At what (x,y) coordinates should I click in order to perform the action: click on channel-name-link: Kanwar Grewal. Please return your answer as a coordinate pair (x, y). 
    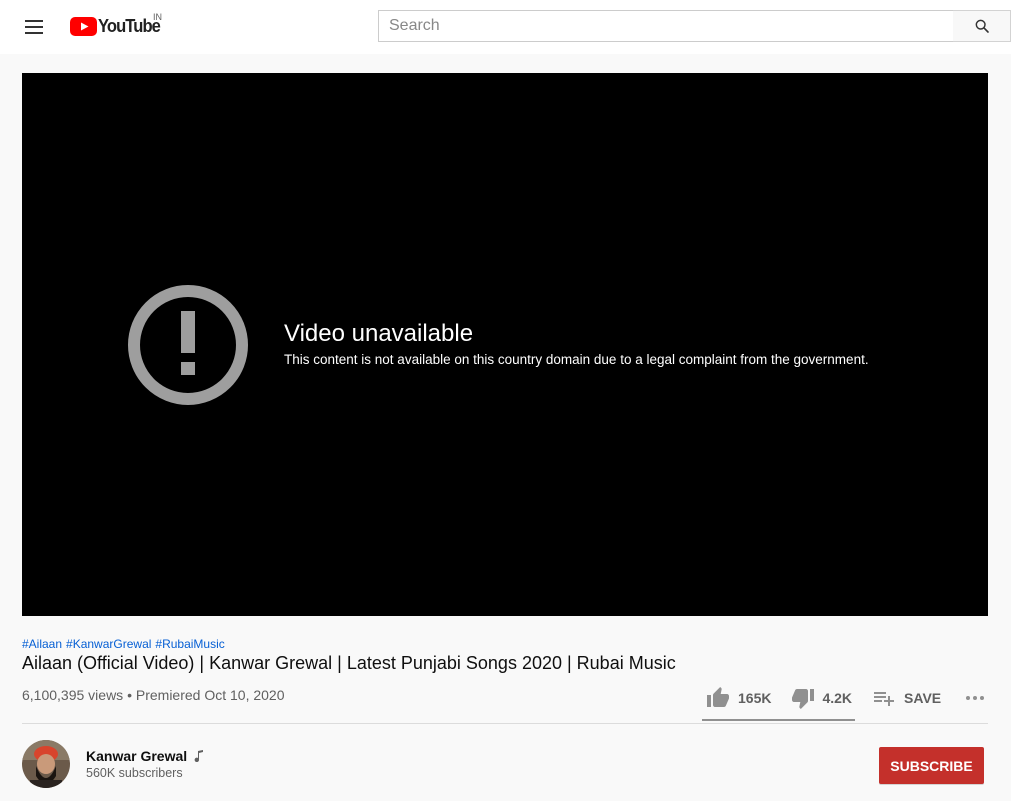
    Looking at the image, I should click on (145, 756).